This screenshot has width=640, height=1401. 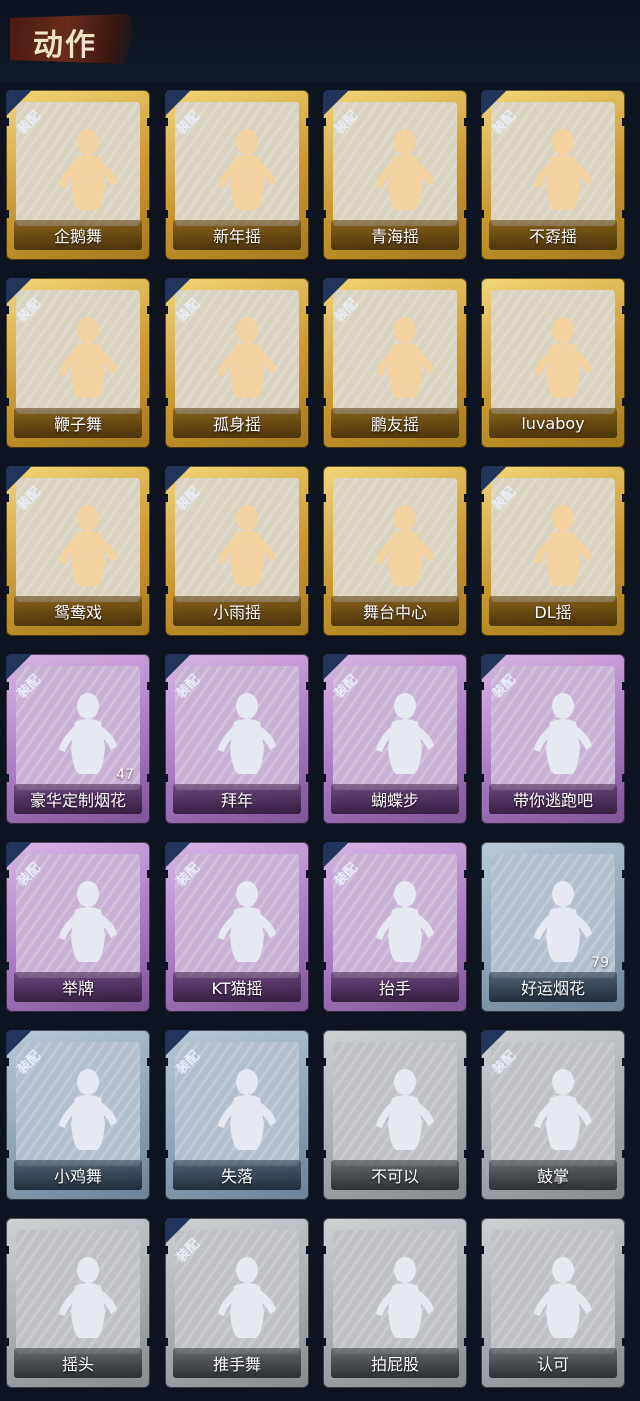 I want to click on emote-card: 失落 装配, so click(x=237, y=1115).